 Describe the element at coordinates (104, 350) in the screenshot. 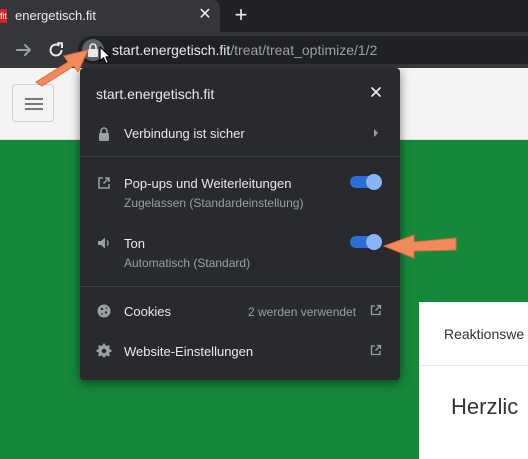

I see `gear-icon` at that location.